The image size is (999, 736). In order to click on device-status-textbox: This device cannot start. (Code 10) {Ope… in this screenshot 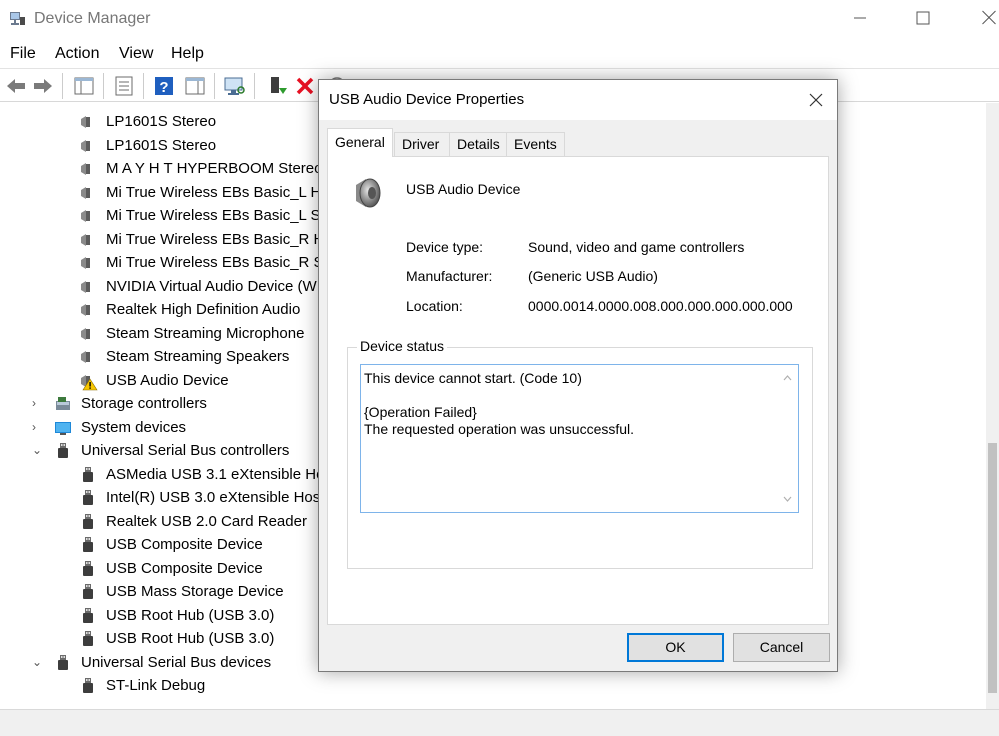, I will do `click(579, 438)`.